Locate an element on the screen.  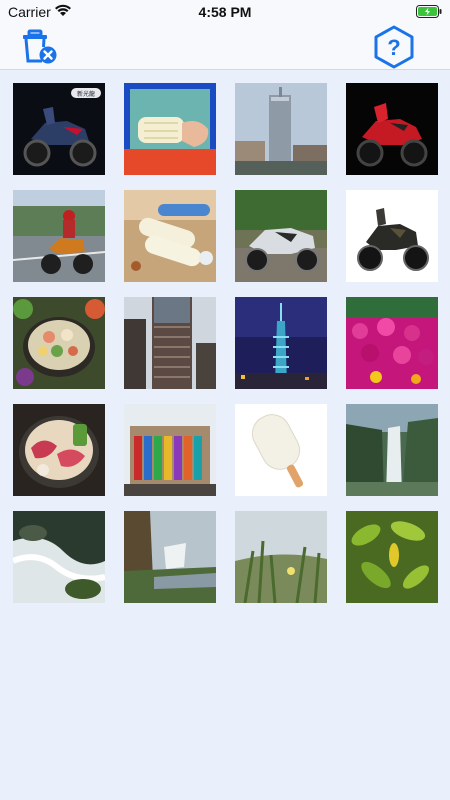
grass-image is located at coordinates (281, 557).